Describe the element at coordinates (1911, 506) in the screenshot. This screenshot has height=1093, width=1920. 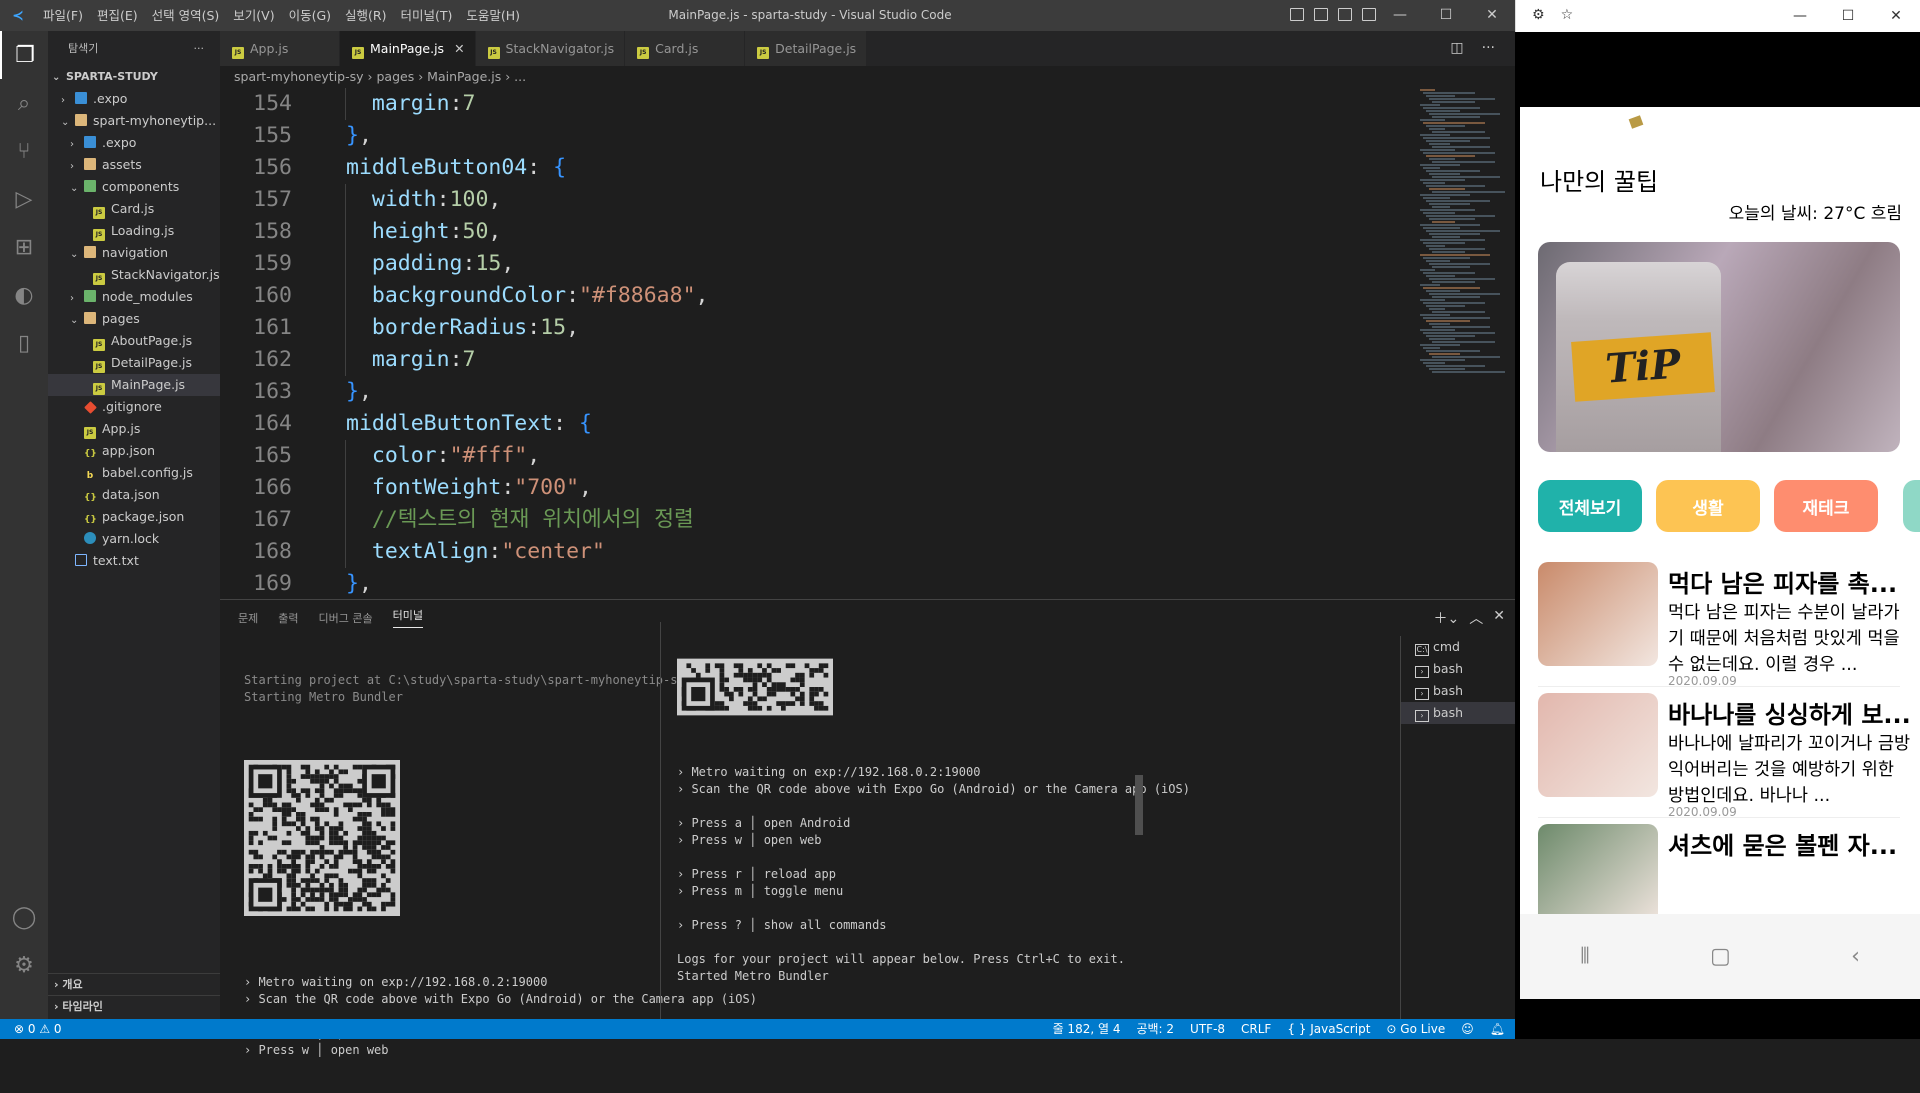
I see `category-button-partial` at that location.